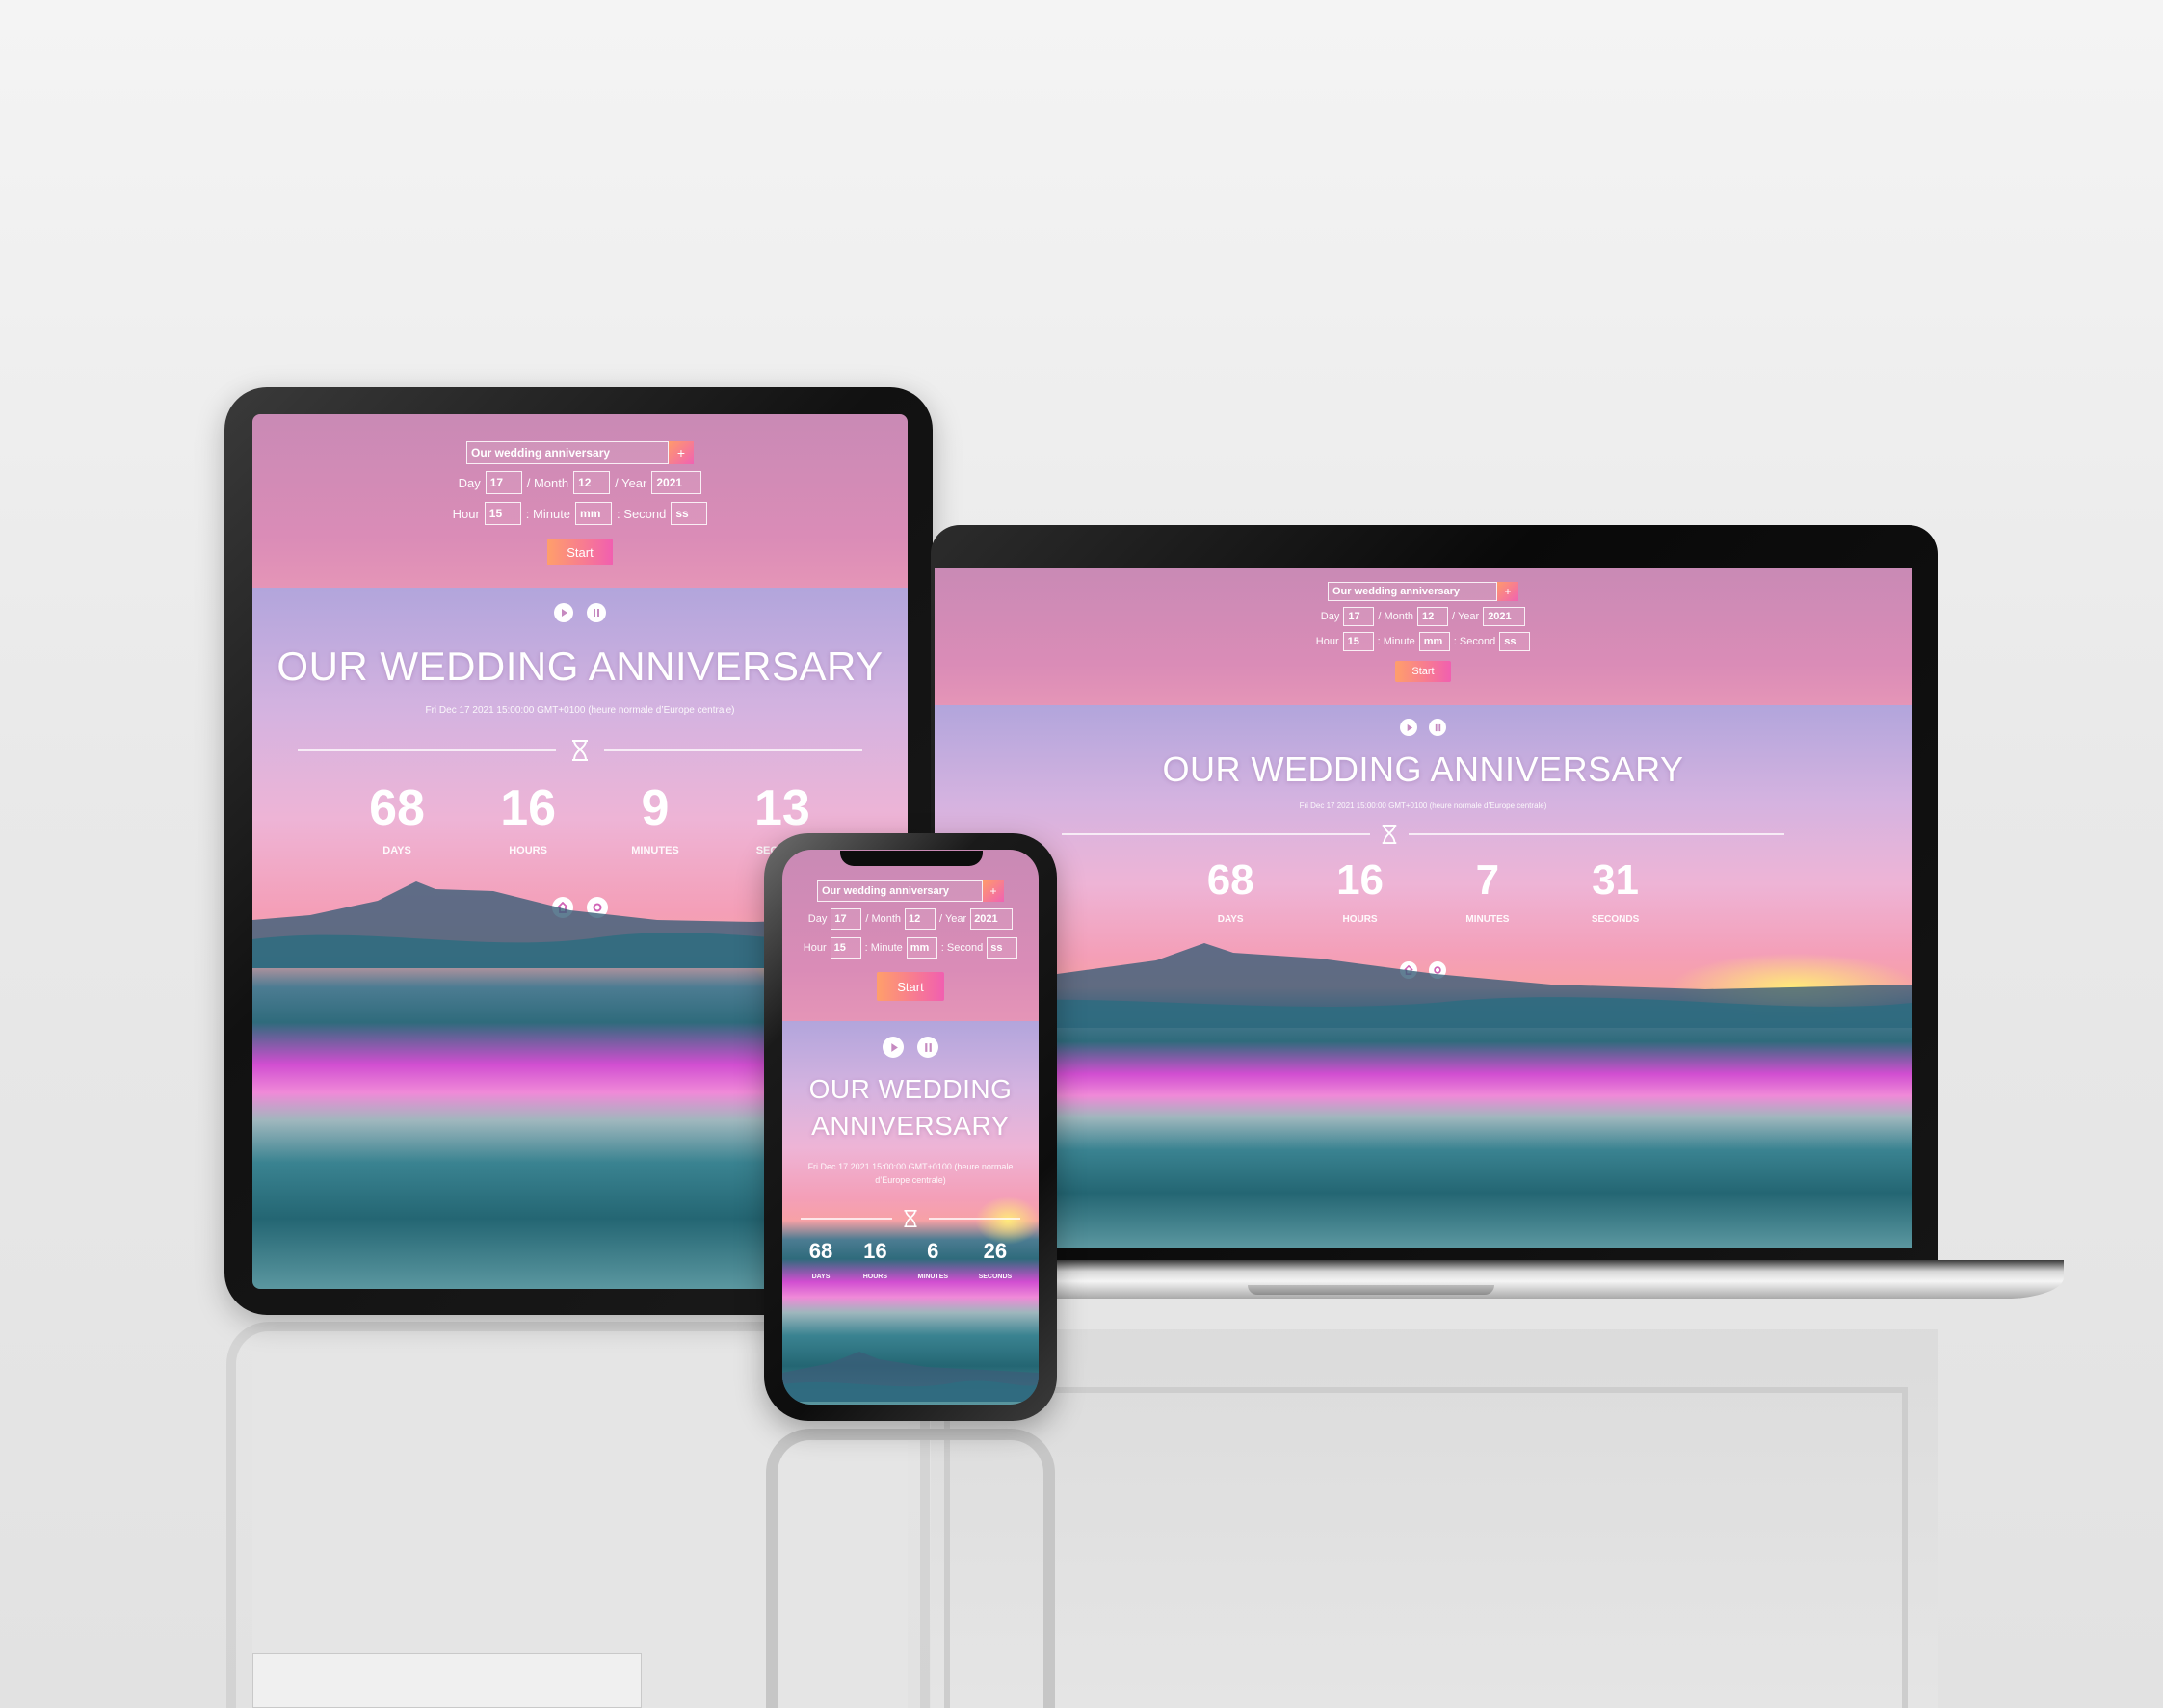  What do you see at coordinates (655, 808) in the screenshot?
I see `minutes-value: 9` at bounding box center [655, 808].